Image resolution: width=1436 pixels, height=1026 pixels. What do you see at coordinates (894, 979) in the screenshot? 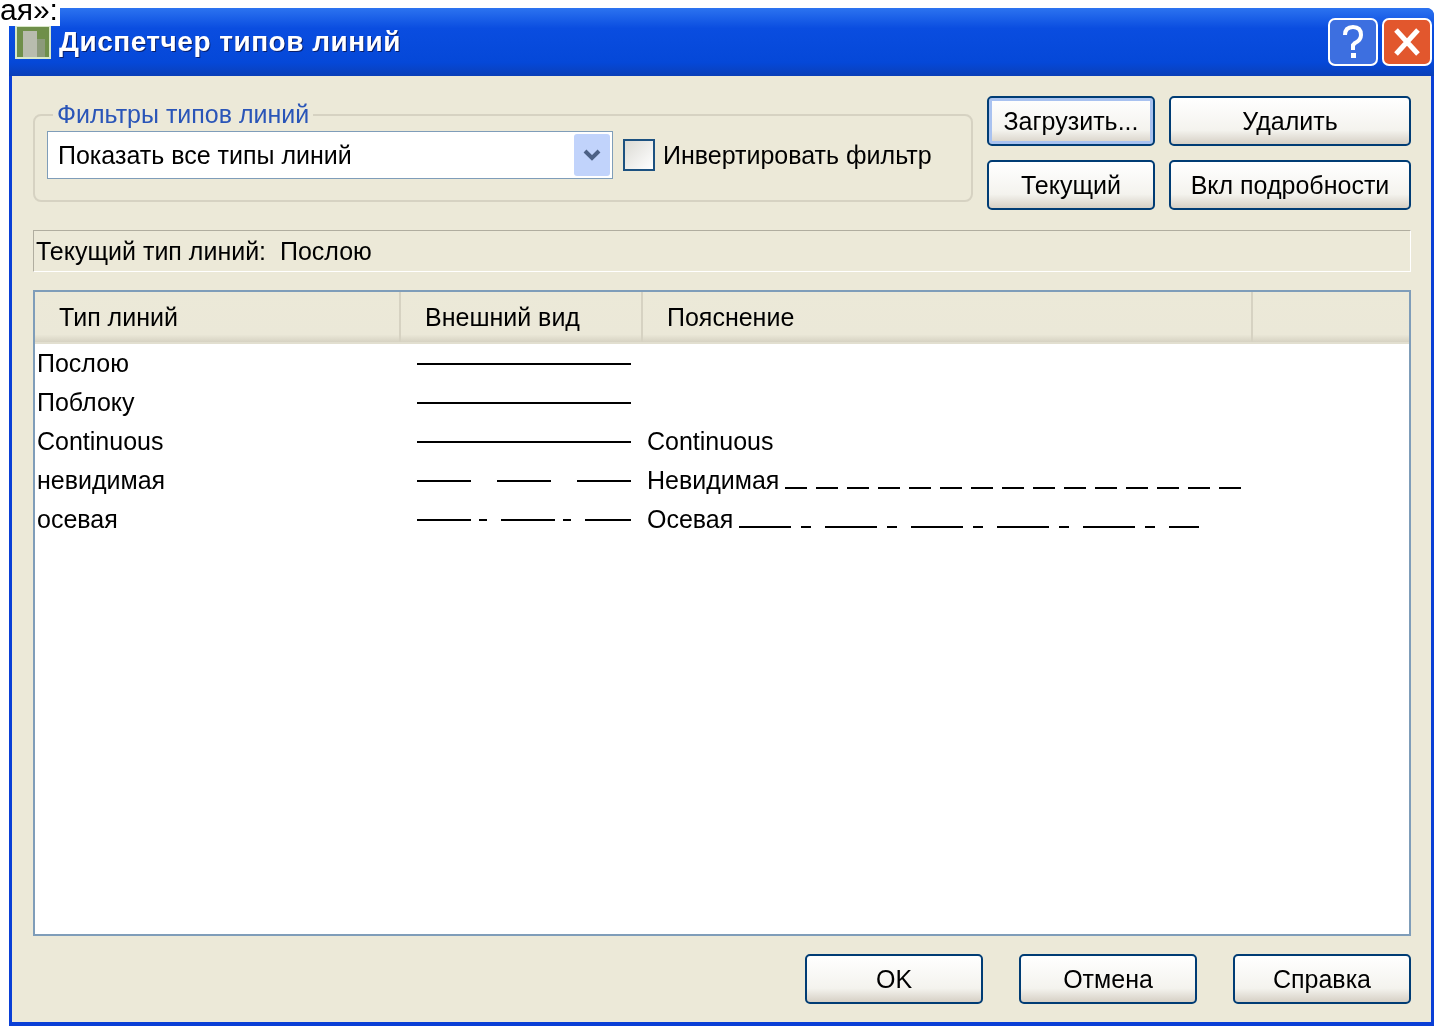
I see `ok-button: OK` at bounding box center [894, 979].